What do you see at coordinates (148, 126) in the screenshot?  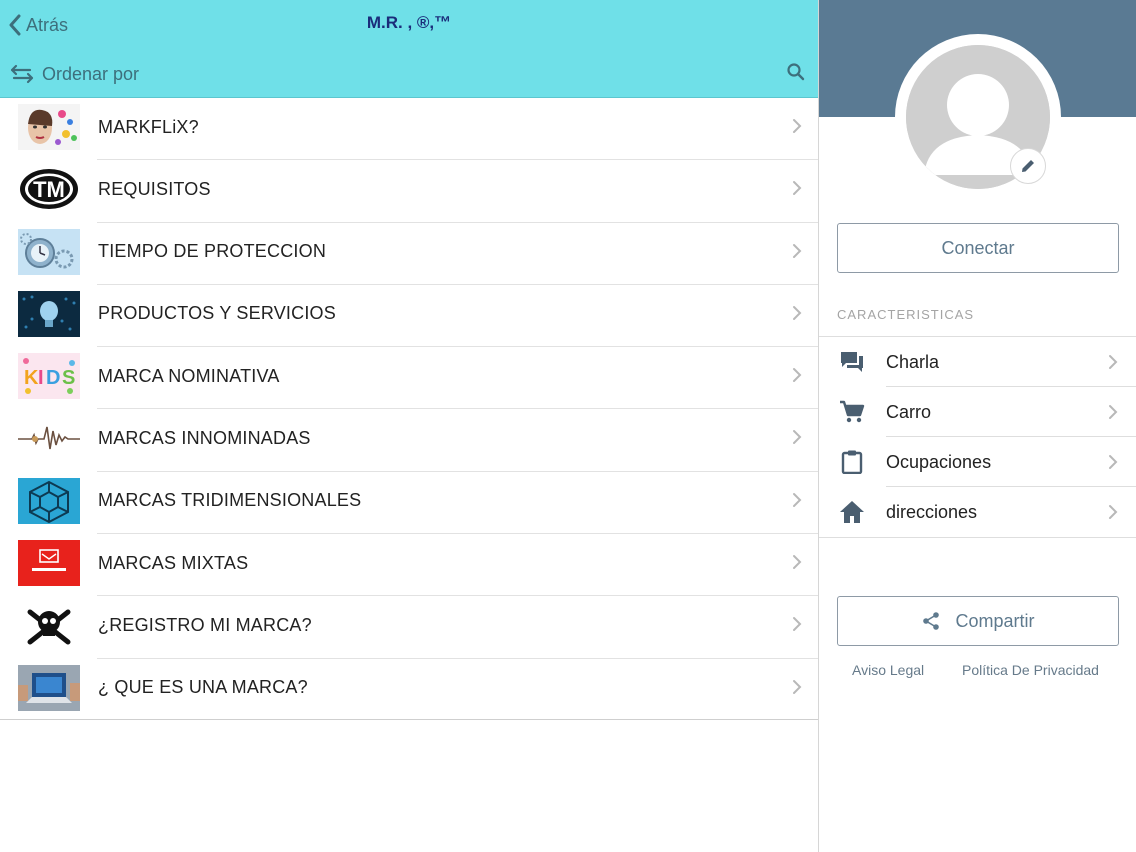 I see `list-item-label: MARKFLiX?` at bounding box center [148, 126].